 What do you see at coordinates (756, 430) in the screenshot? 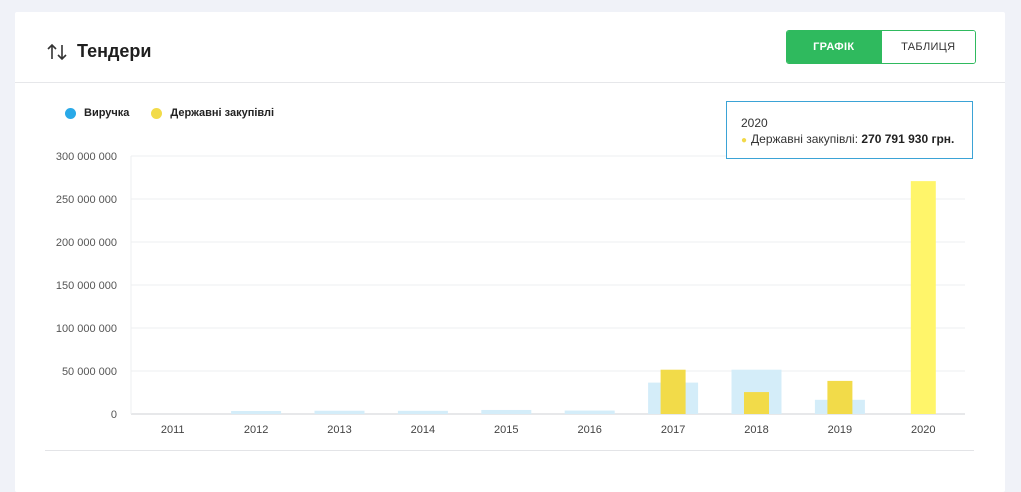
I see `x-tick-label: 2018` at bounding box center [756, 430].